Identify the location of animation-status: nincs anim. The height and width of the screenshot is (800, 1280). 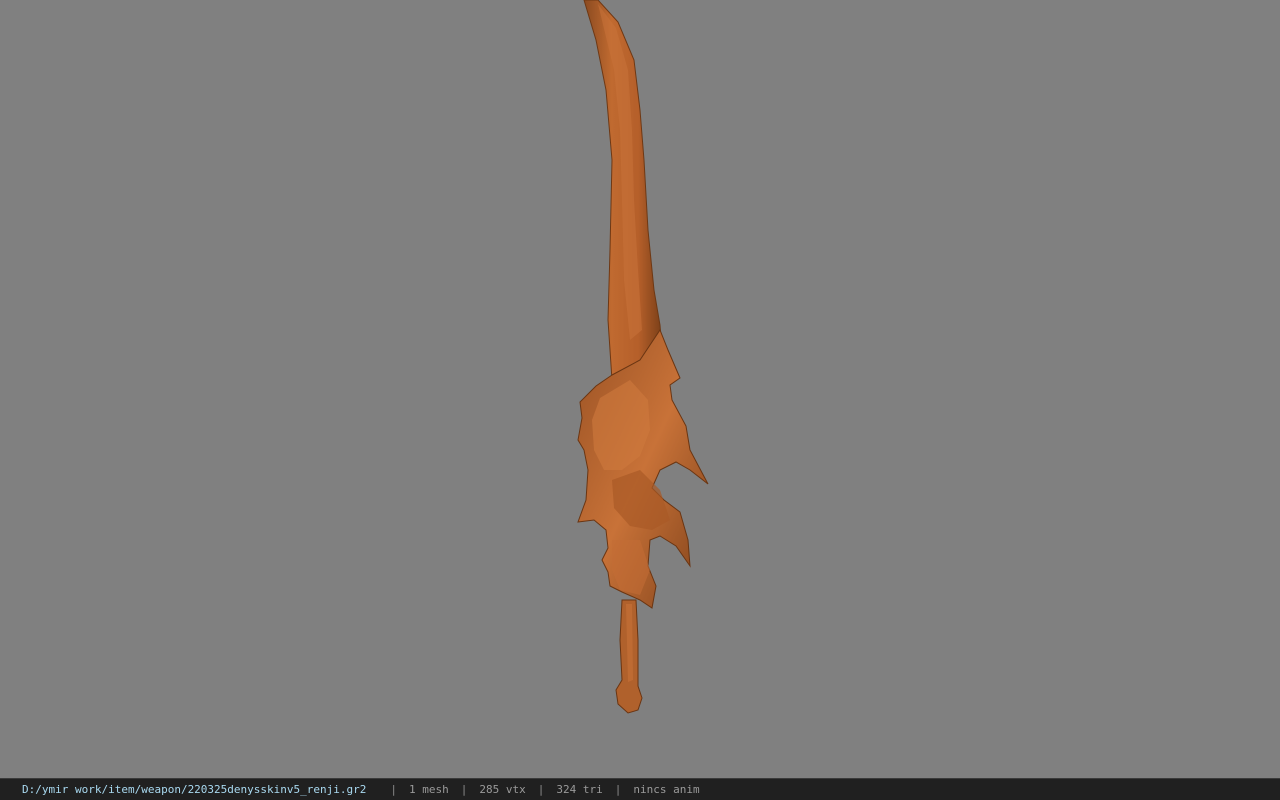
(666, 789).